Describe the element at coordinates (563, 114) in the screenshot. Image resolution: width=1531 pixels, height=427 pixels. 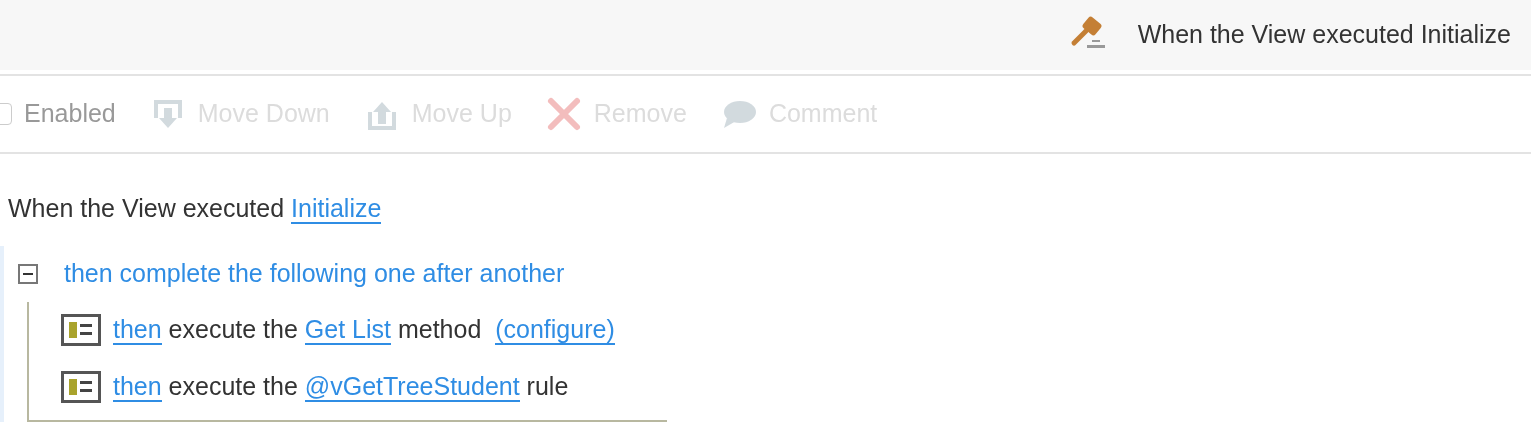
I see `close-icon` at that location.